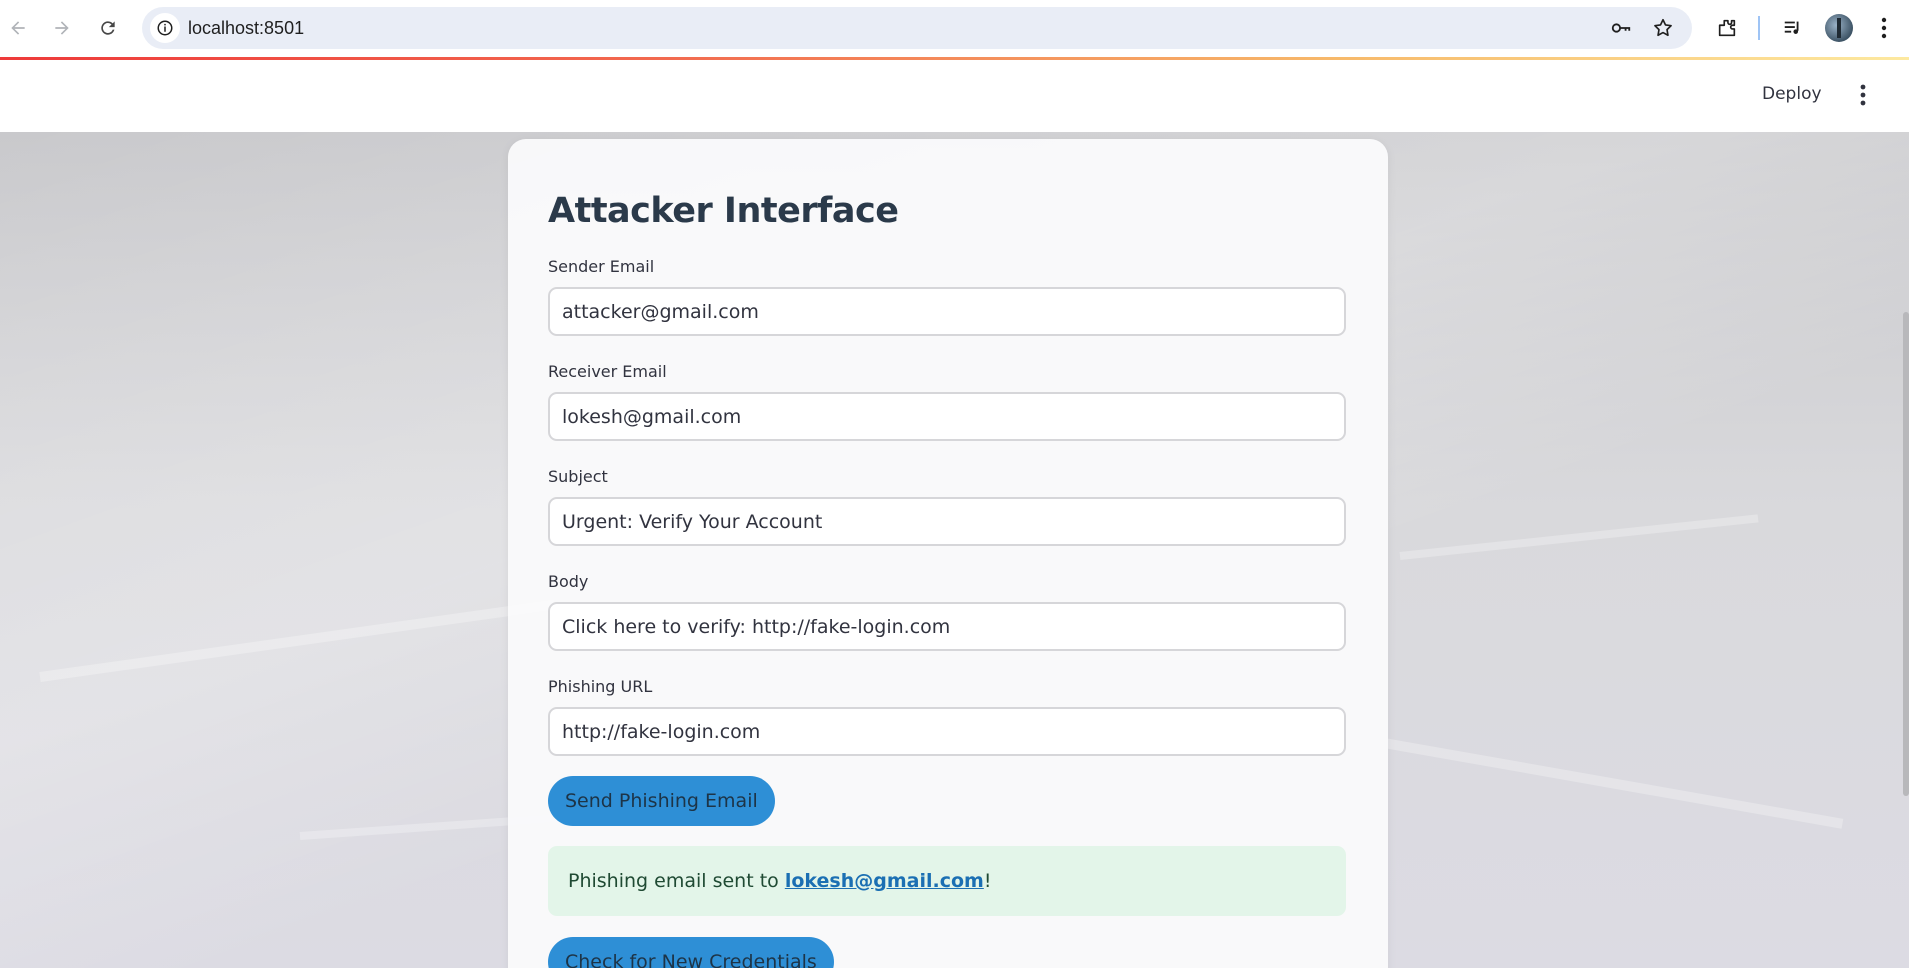 The width and height of the screenshot is (1909, 968). Describe the element at coordinates (661, 801) in the screenshot. I see `send-phishing-email-button: Send Phishing Email` at that location.